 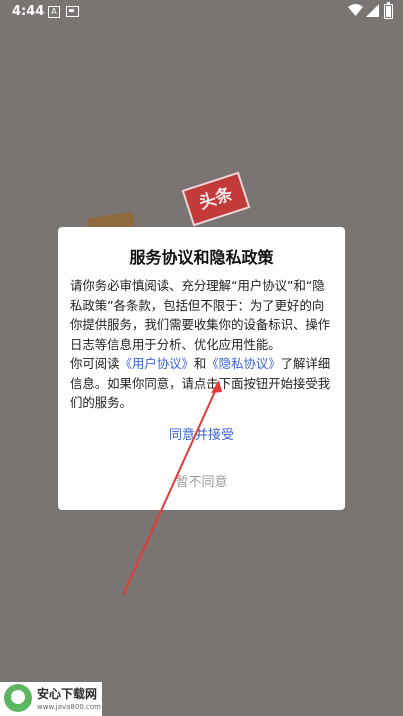 What do you see at coordinates (69, 707) in the screenshot?
I see `watermark-url: www.java800.com` at bounding box center [69, 707].